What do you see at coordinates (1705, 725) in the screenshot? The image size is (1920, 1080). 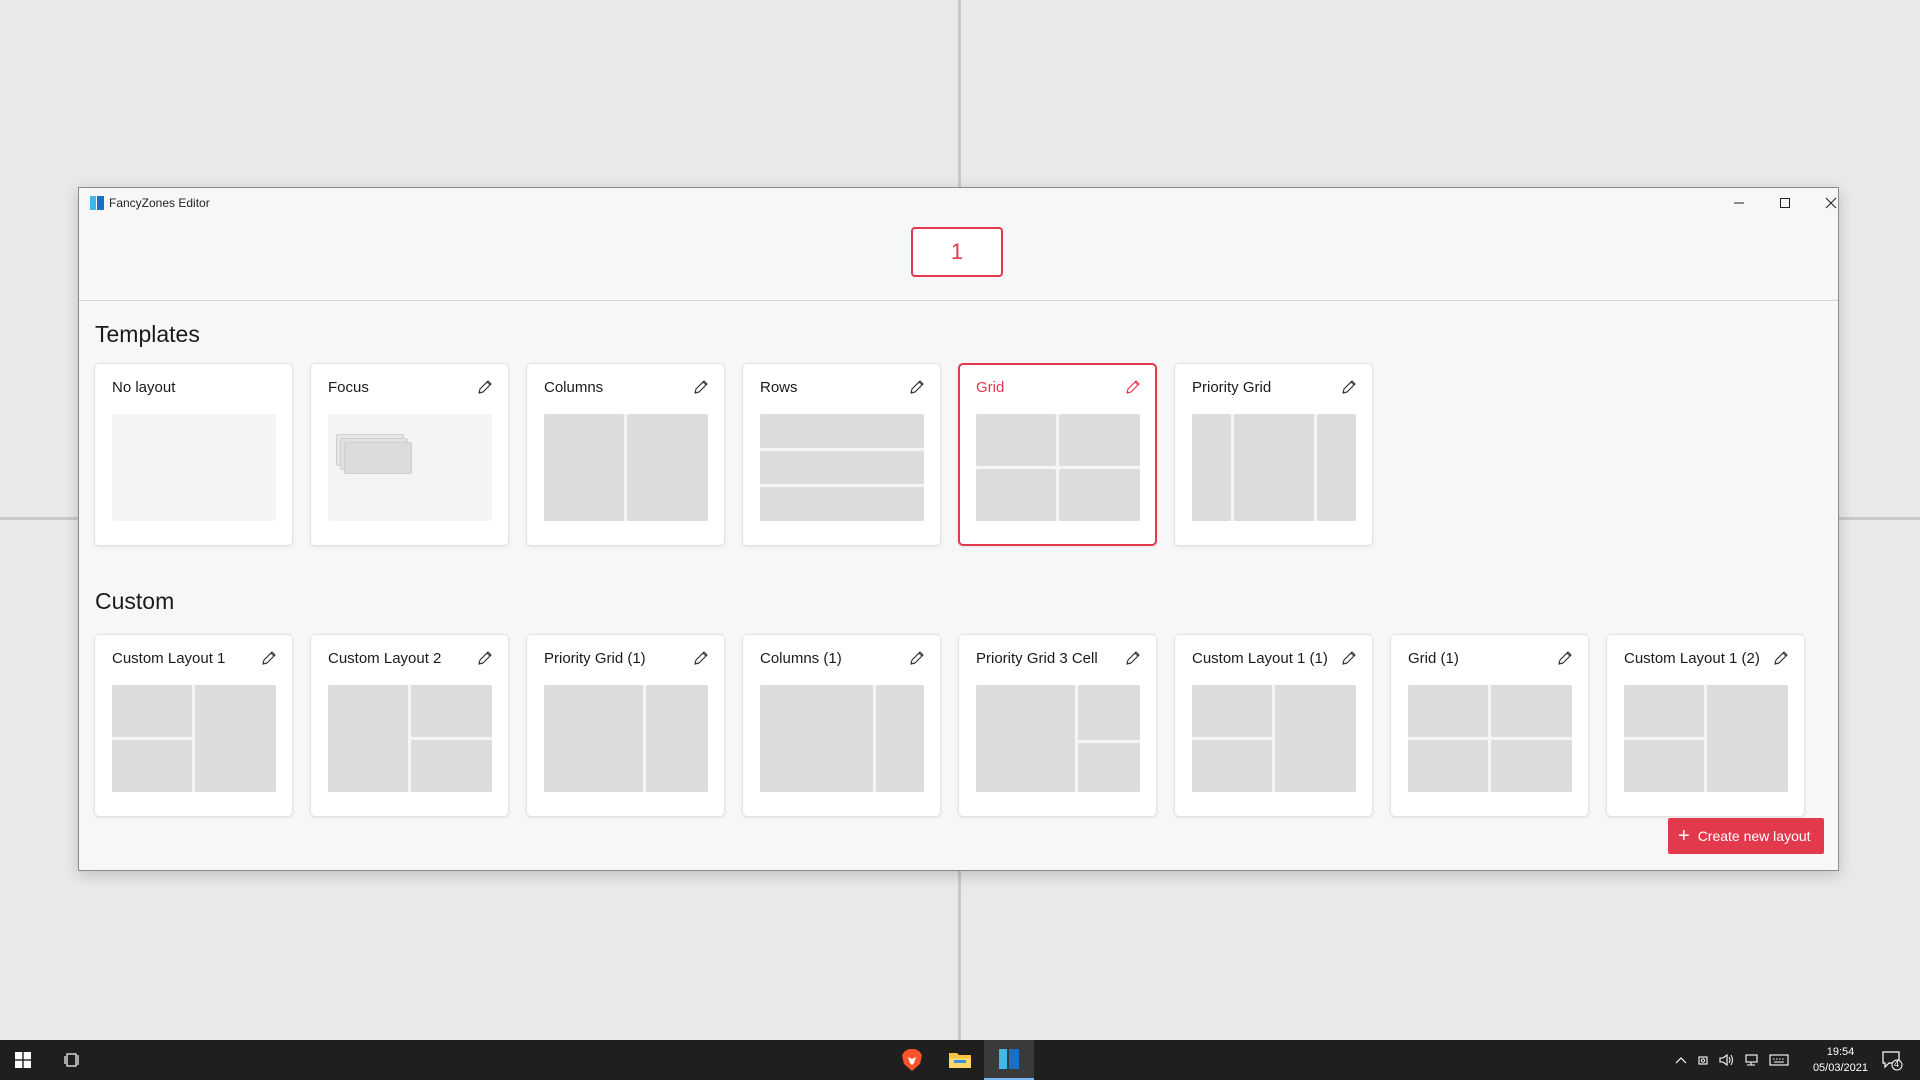 I see `custom-card-custom-layout-1-2: Custom Layout 1 (2)` at bounding box center [1705, 725].